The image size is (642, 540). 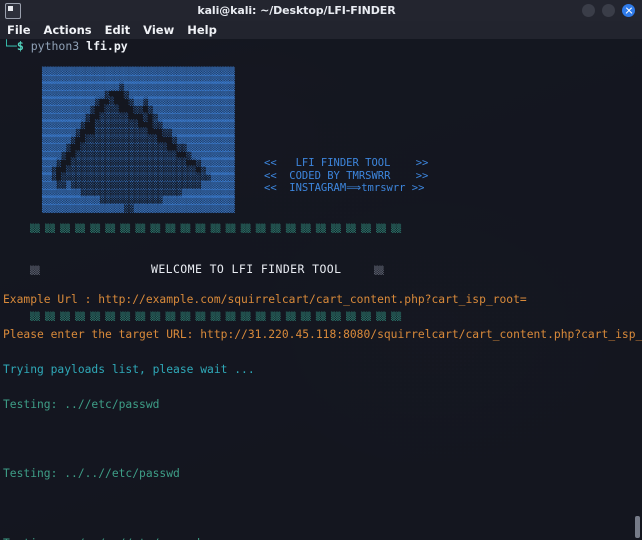 I want to click on window-titlebar: kali@kali: ~/Desktop/LFI-FINDER, so click(x=321, y=11).